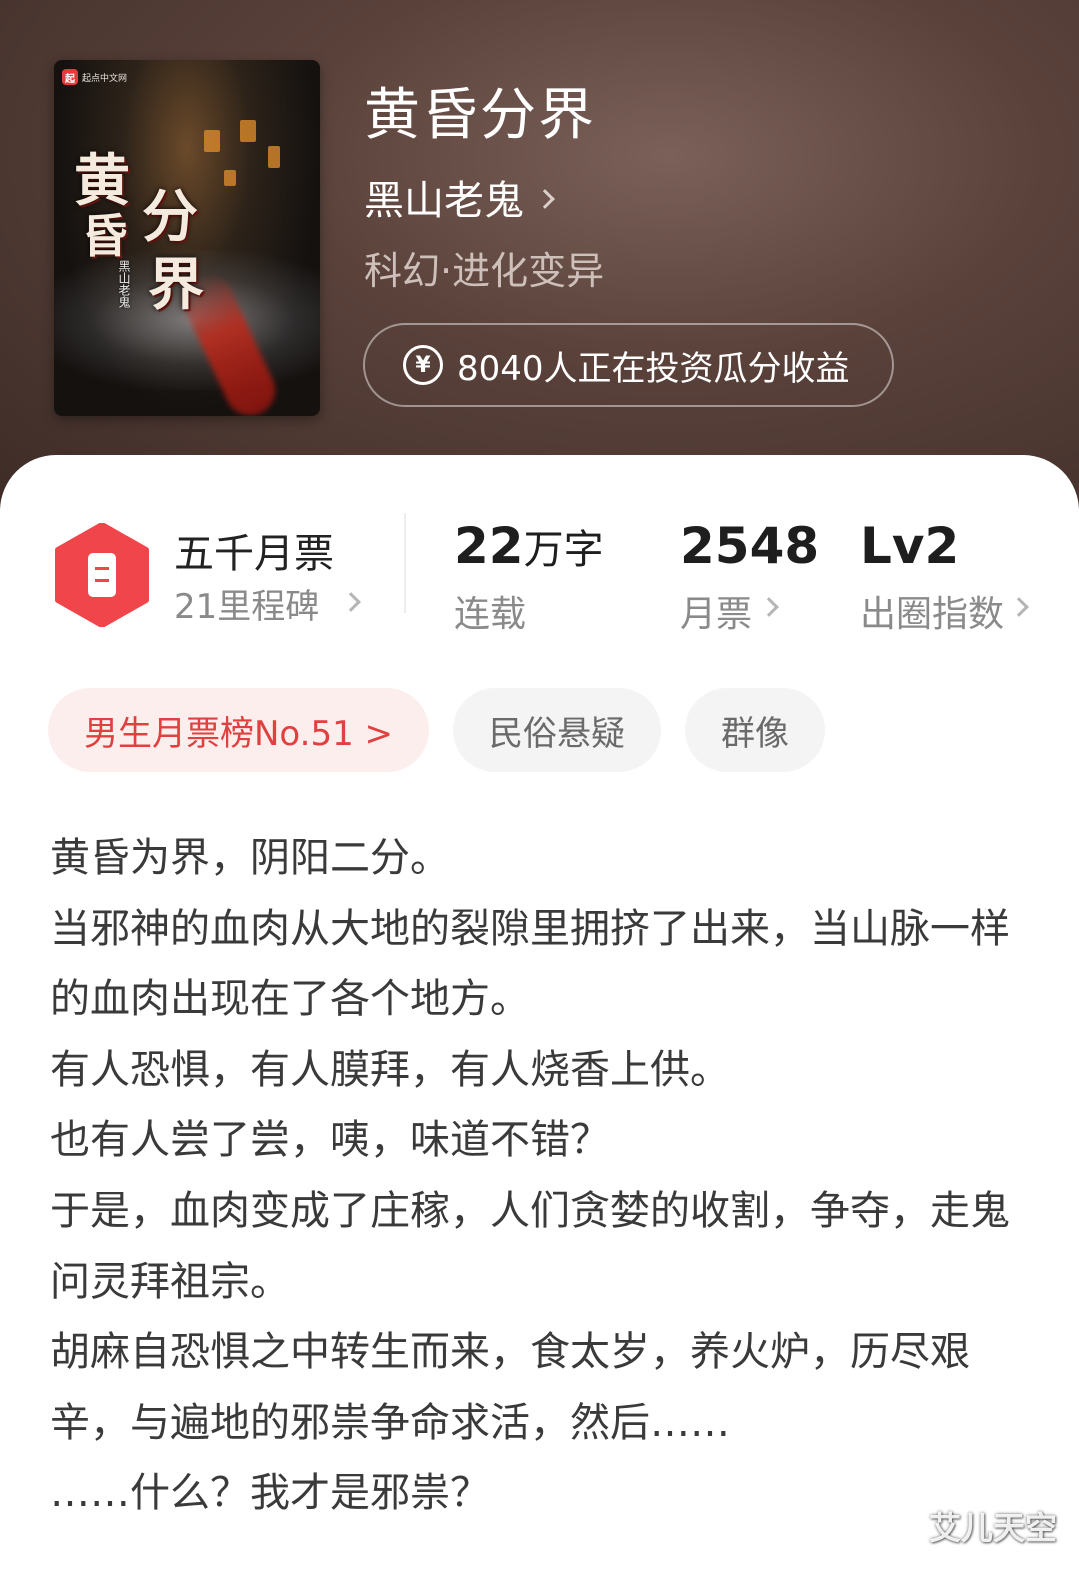 The image size is (1079, 1569). What do you see at coordinates (390, 1069) in the screenshot?
I see `synopsis-line: 有人恐惧，有人膜拜，有人烧香上供。` at bounding box center [390, 1069].